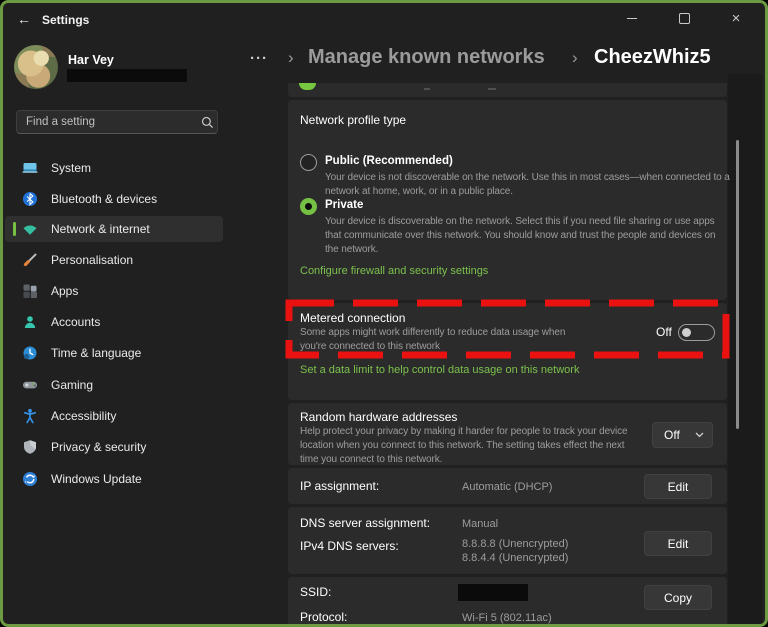 The width and height of the screenshot is (768, 627). I want to click on sidebar-item-label: Accounts, so click(76, 322).